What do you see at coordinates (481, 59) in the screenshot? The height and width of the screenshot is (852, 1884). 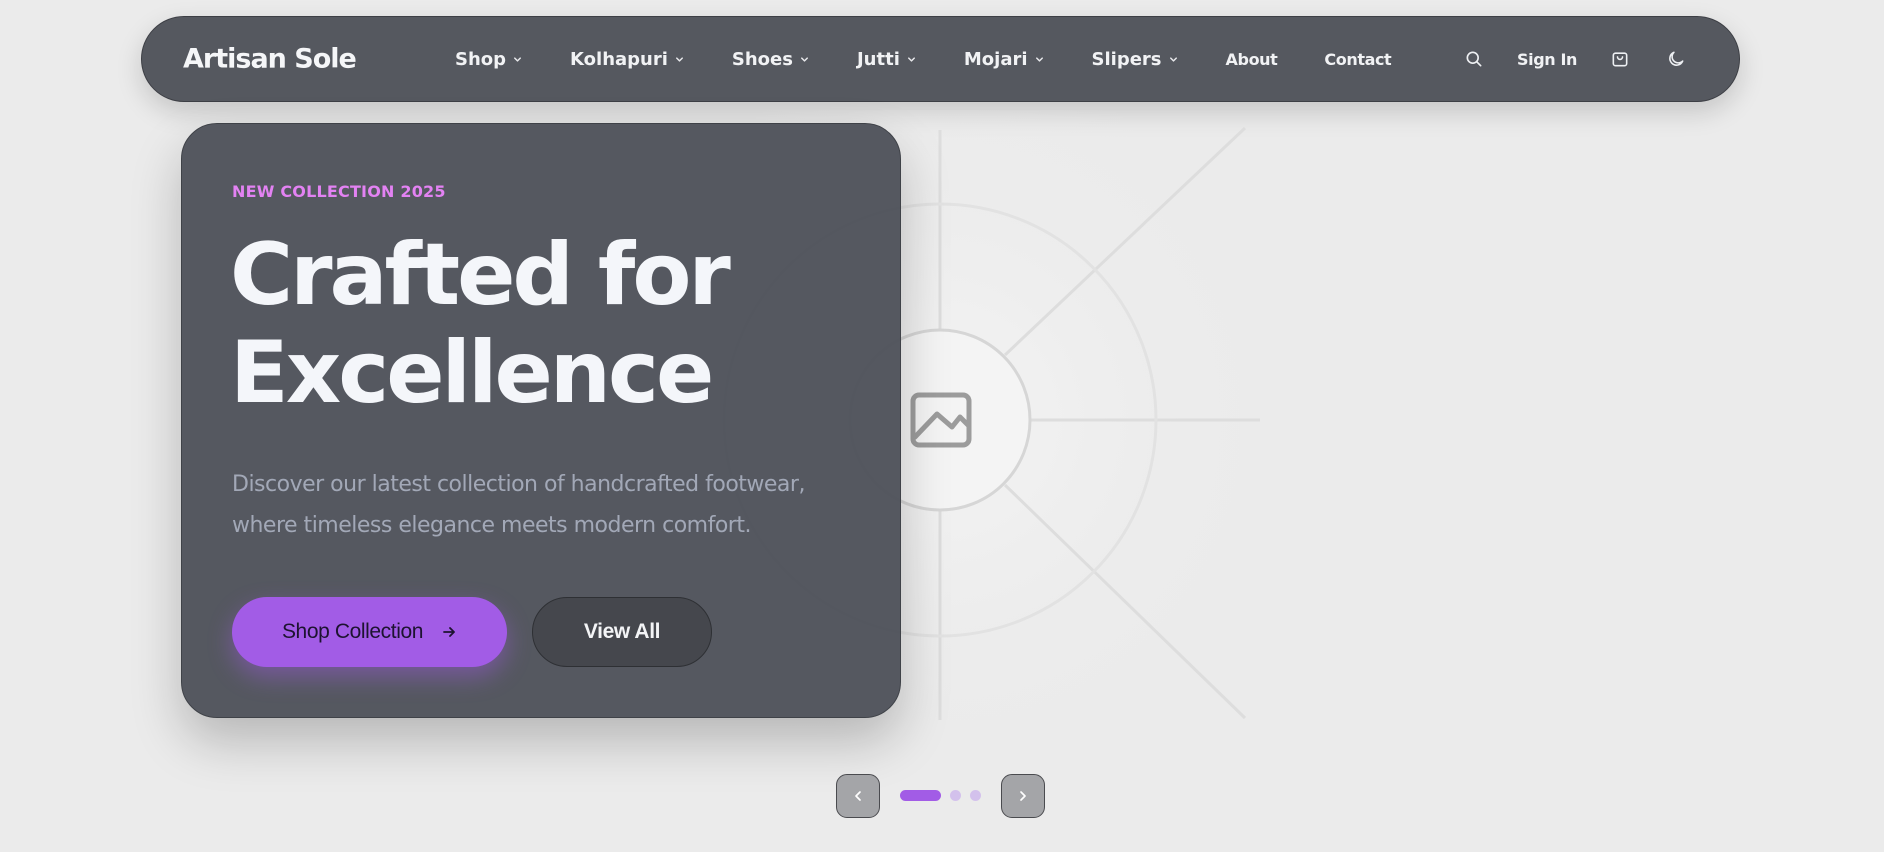 I see `nav-item-label: Shop` at bounding box center [481, 59].